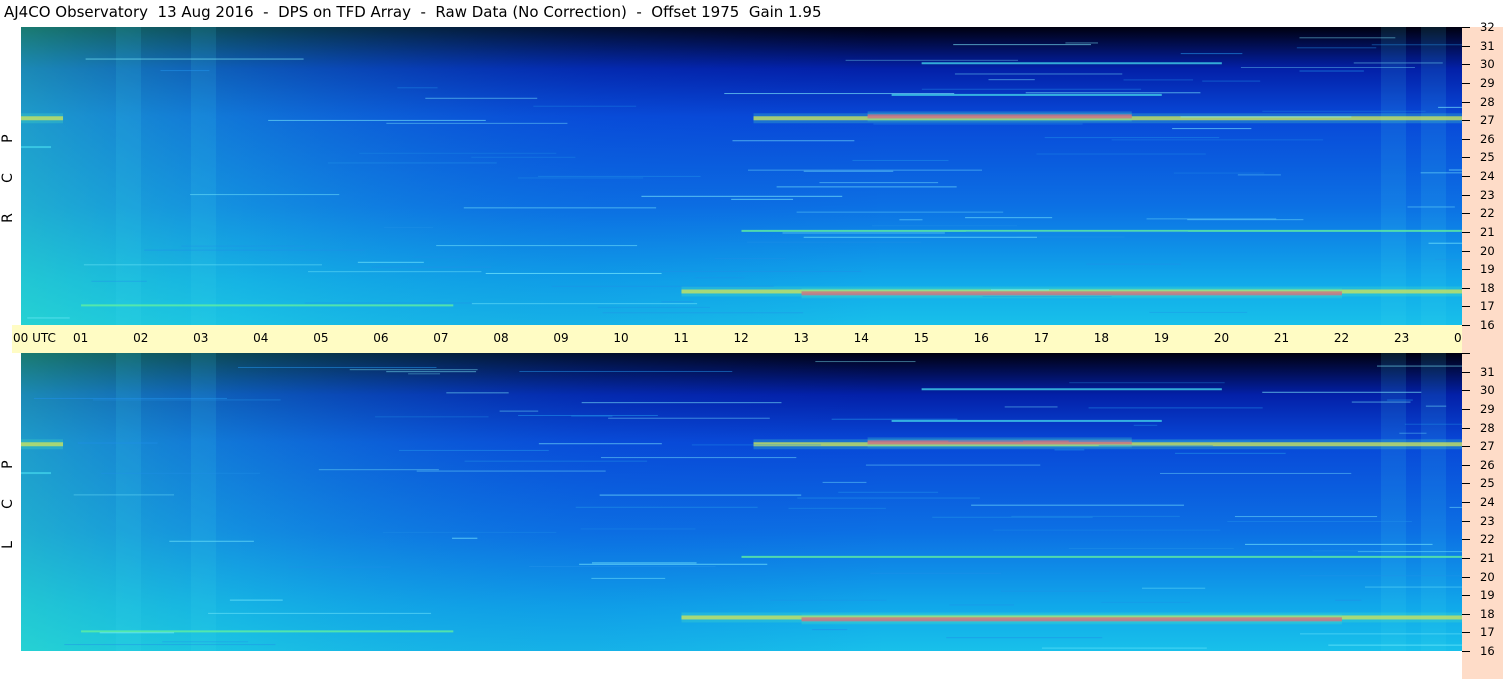 This screenshot has width=1503, height=679. I want to click on time-tick-5: 05, so click(321, 338).